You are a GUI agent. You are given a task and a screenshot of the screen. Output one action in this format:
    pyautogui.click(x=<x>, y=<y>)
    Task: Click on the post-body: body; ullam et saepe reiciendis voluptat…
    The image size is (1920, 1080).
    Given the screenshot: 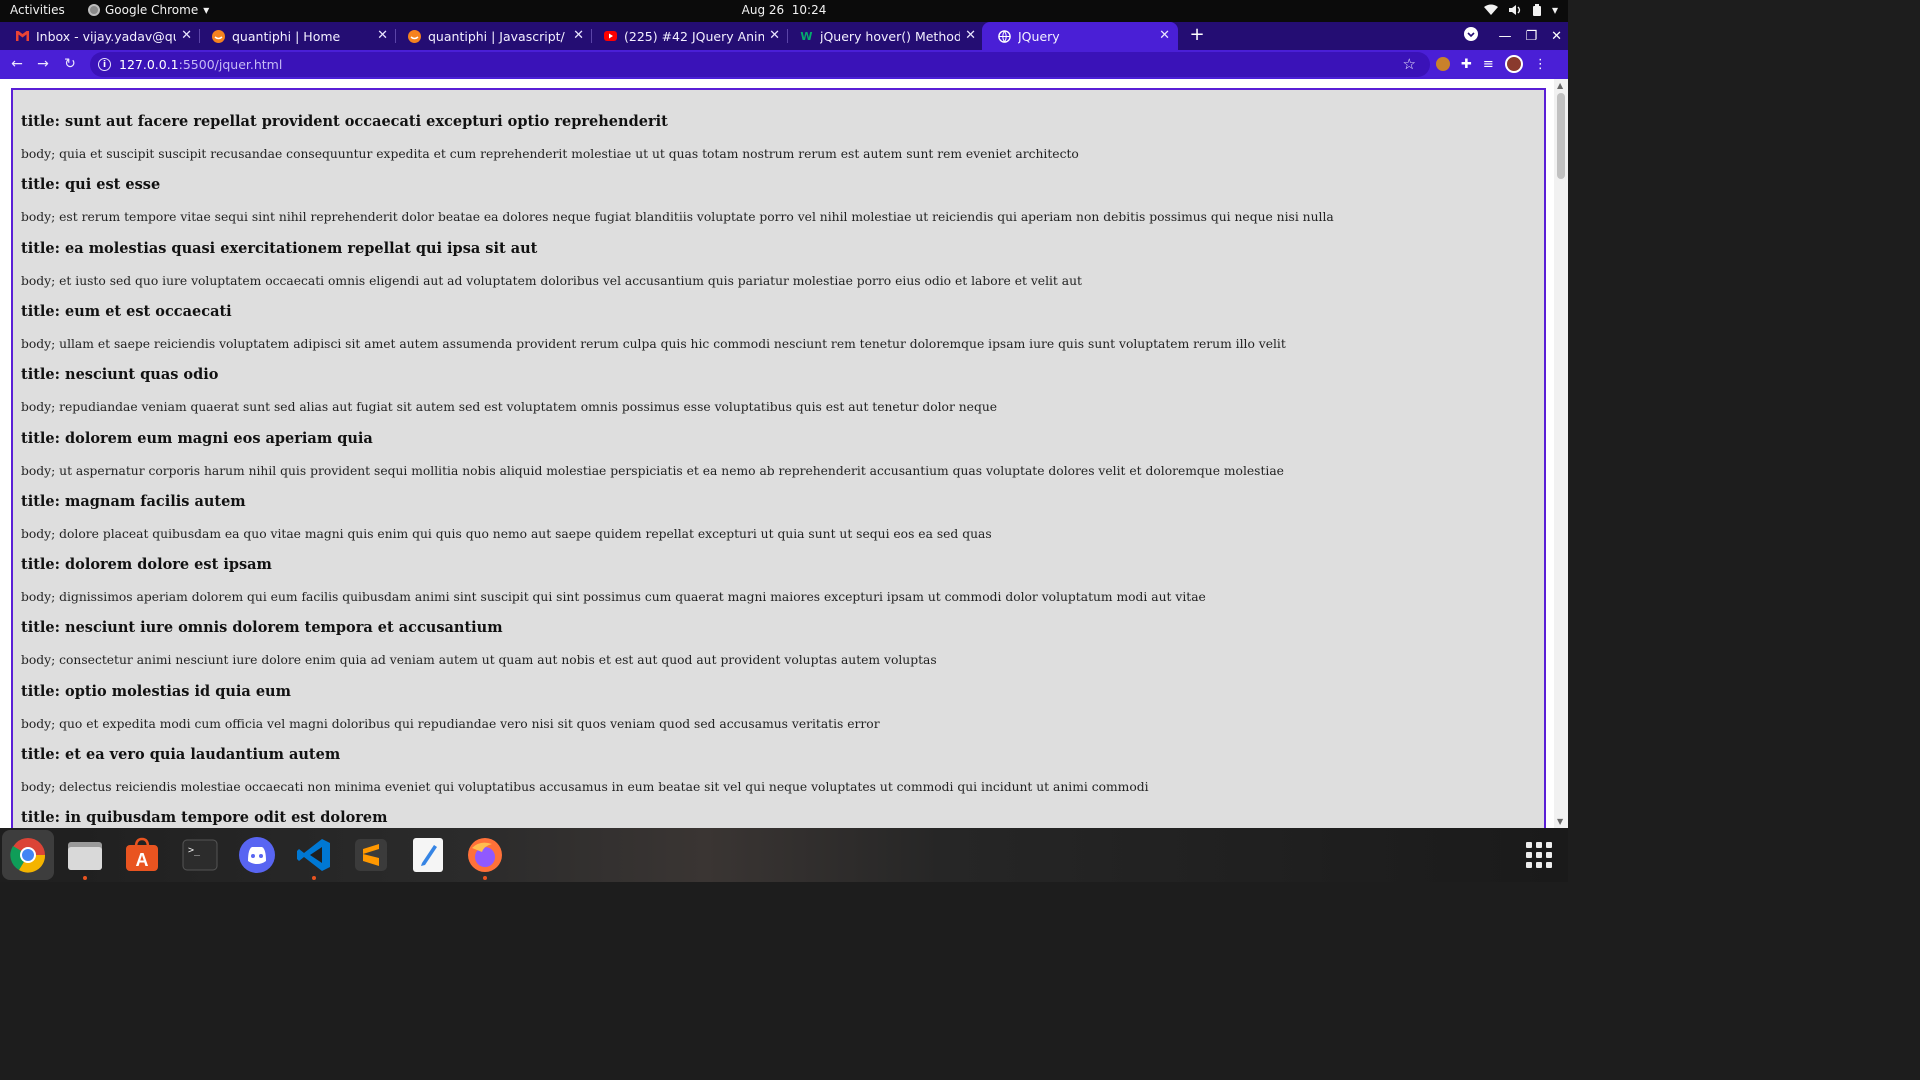 What is the action you would take?
    pyautogui.click(x=653, y=343)
    